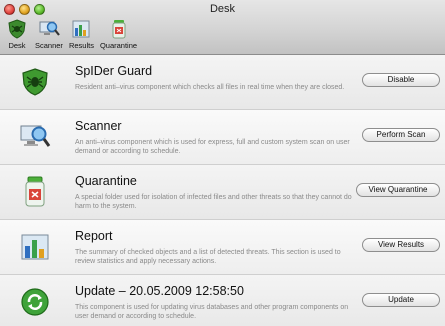 Image resolution: width=445 pixels, height=326 pixels. I want to click on toolbar-item-results: Results, so click(81, 34).